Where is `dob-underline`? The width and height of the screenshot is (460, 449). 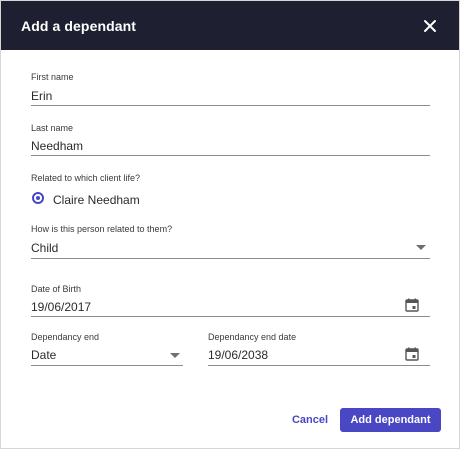 dob-underline is located at coordinates (230, 316).